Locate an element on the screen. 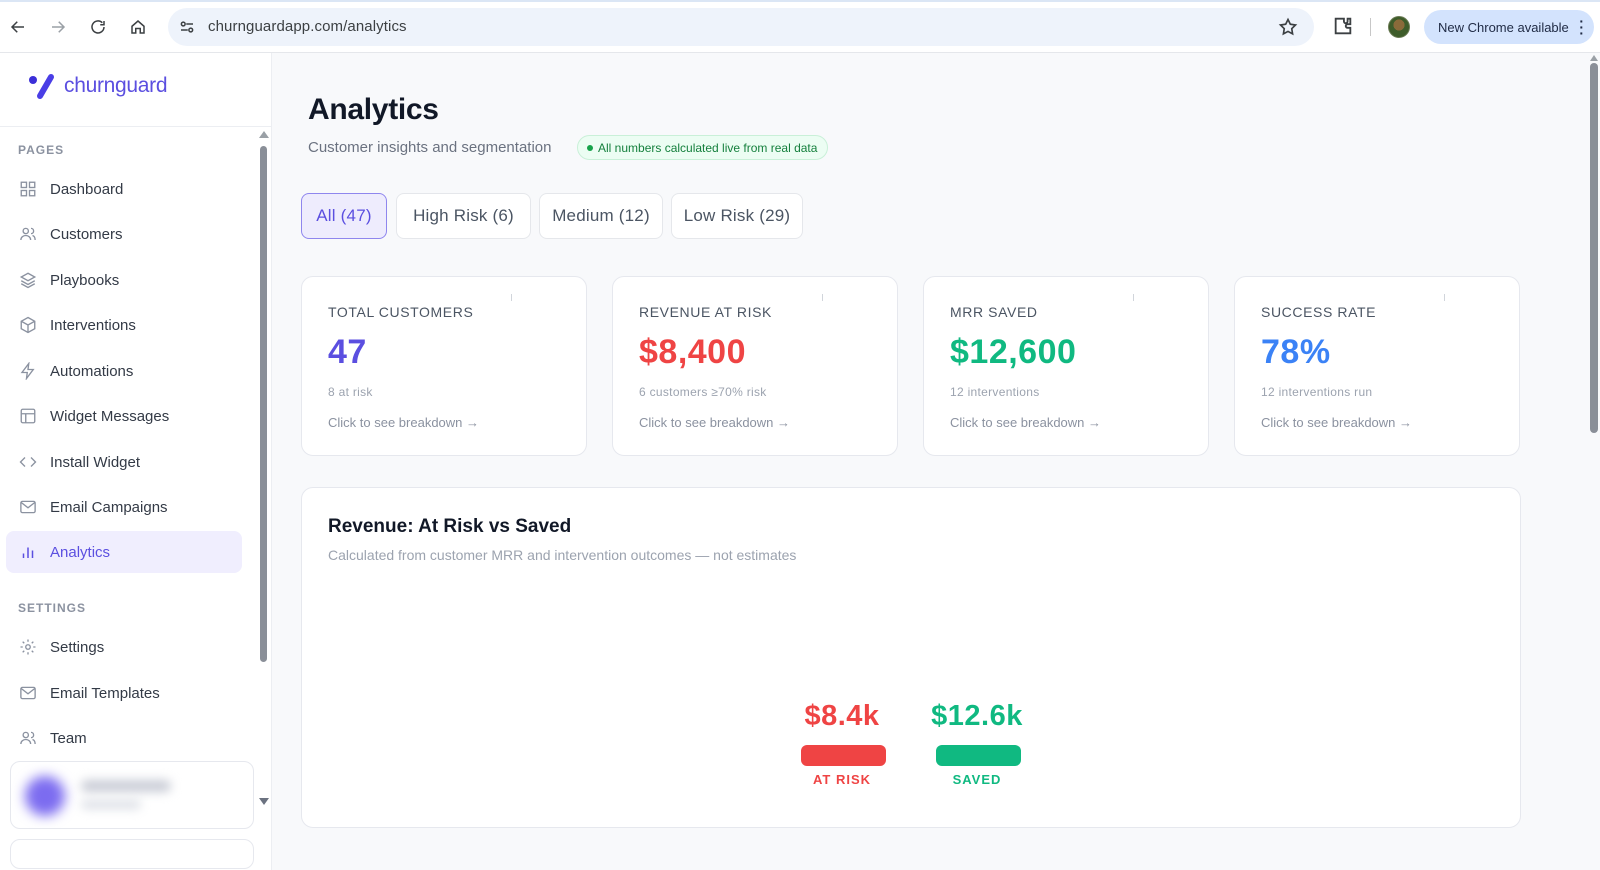  kpi-subtext: 12 interventions run is located at coordinates (1317, 392).